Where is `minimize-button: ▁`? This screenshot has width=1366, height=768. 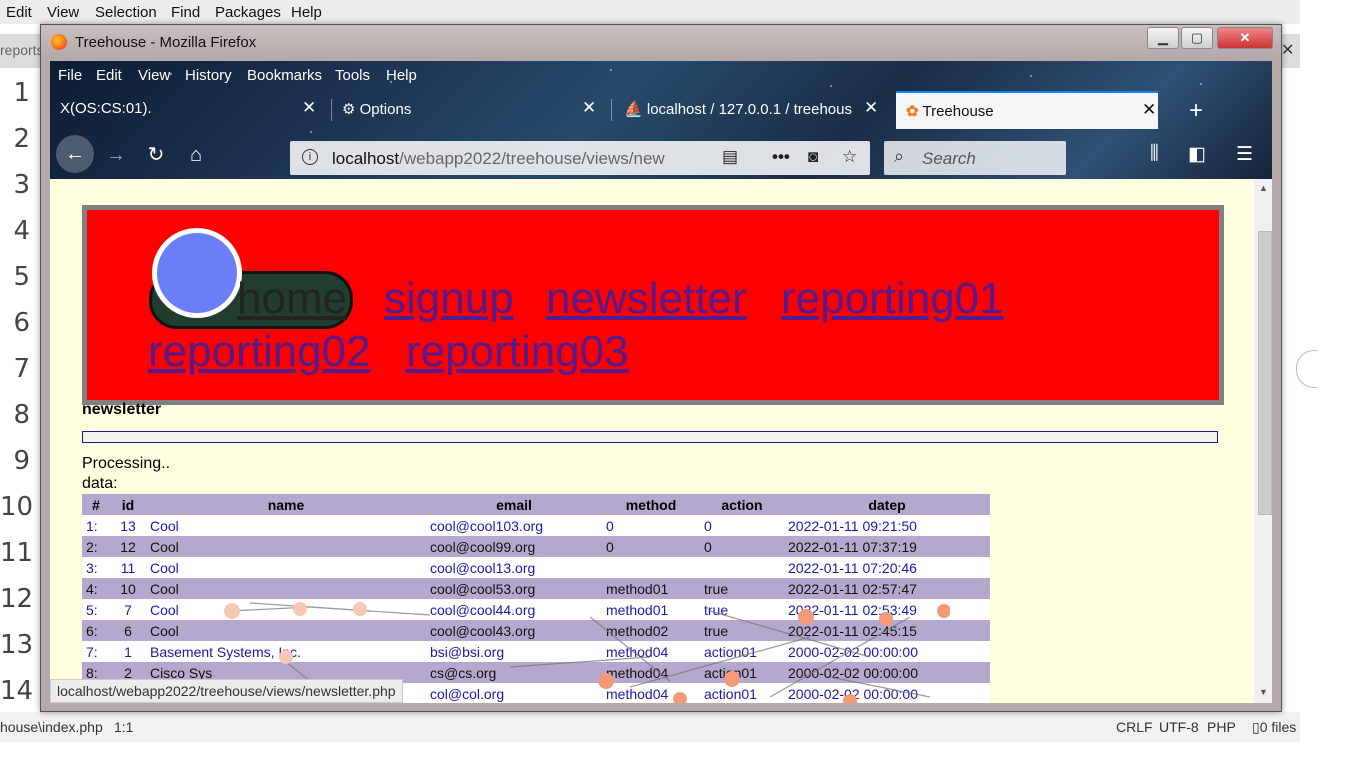
minimize-button: ▁ is located at coordinates (1163, 38).